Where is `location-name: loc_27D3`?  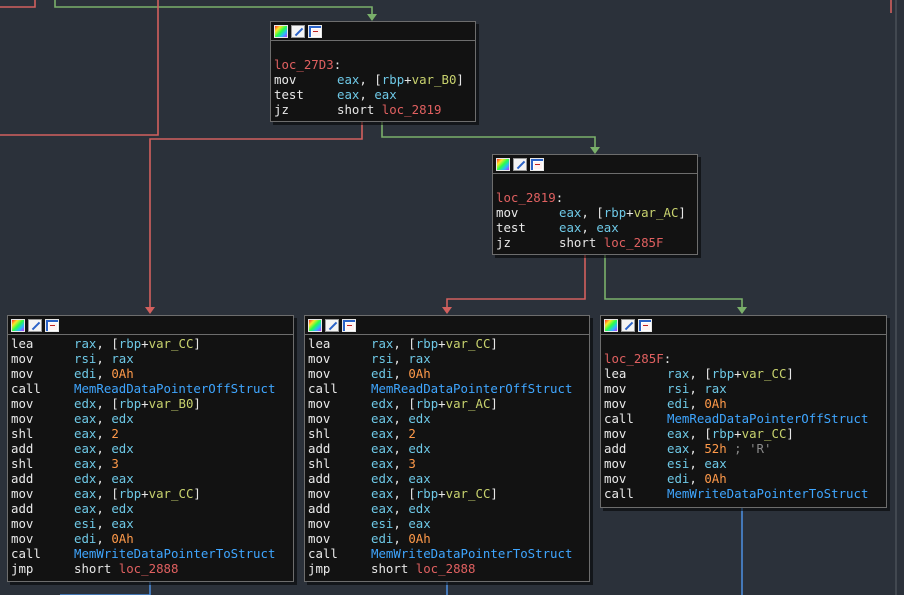
location-name: loc_27D3 is located at coordinates (304, 64).